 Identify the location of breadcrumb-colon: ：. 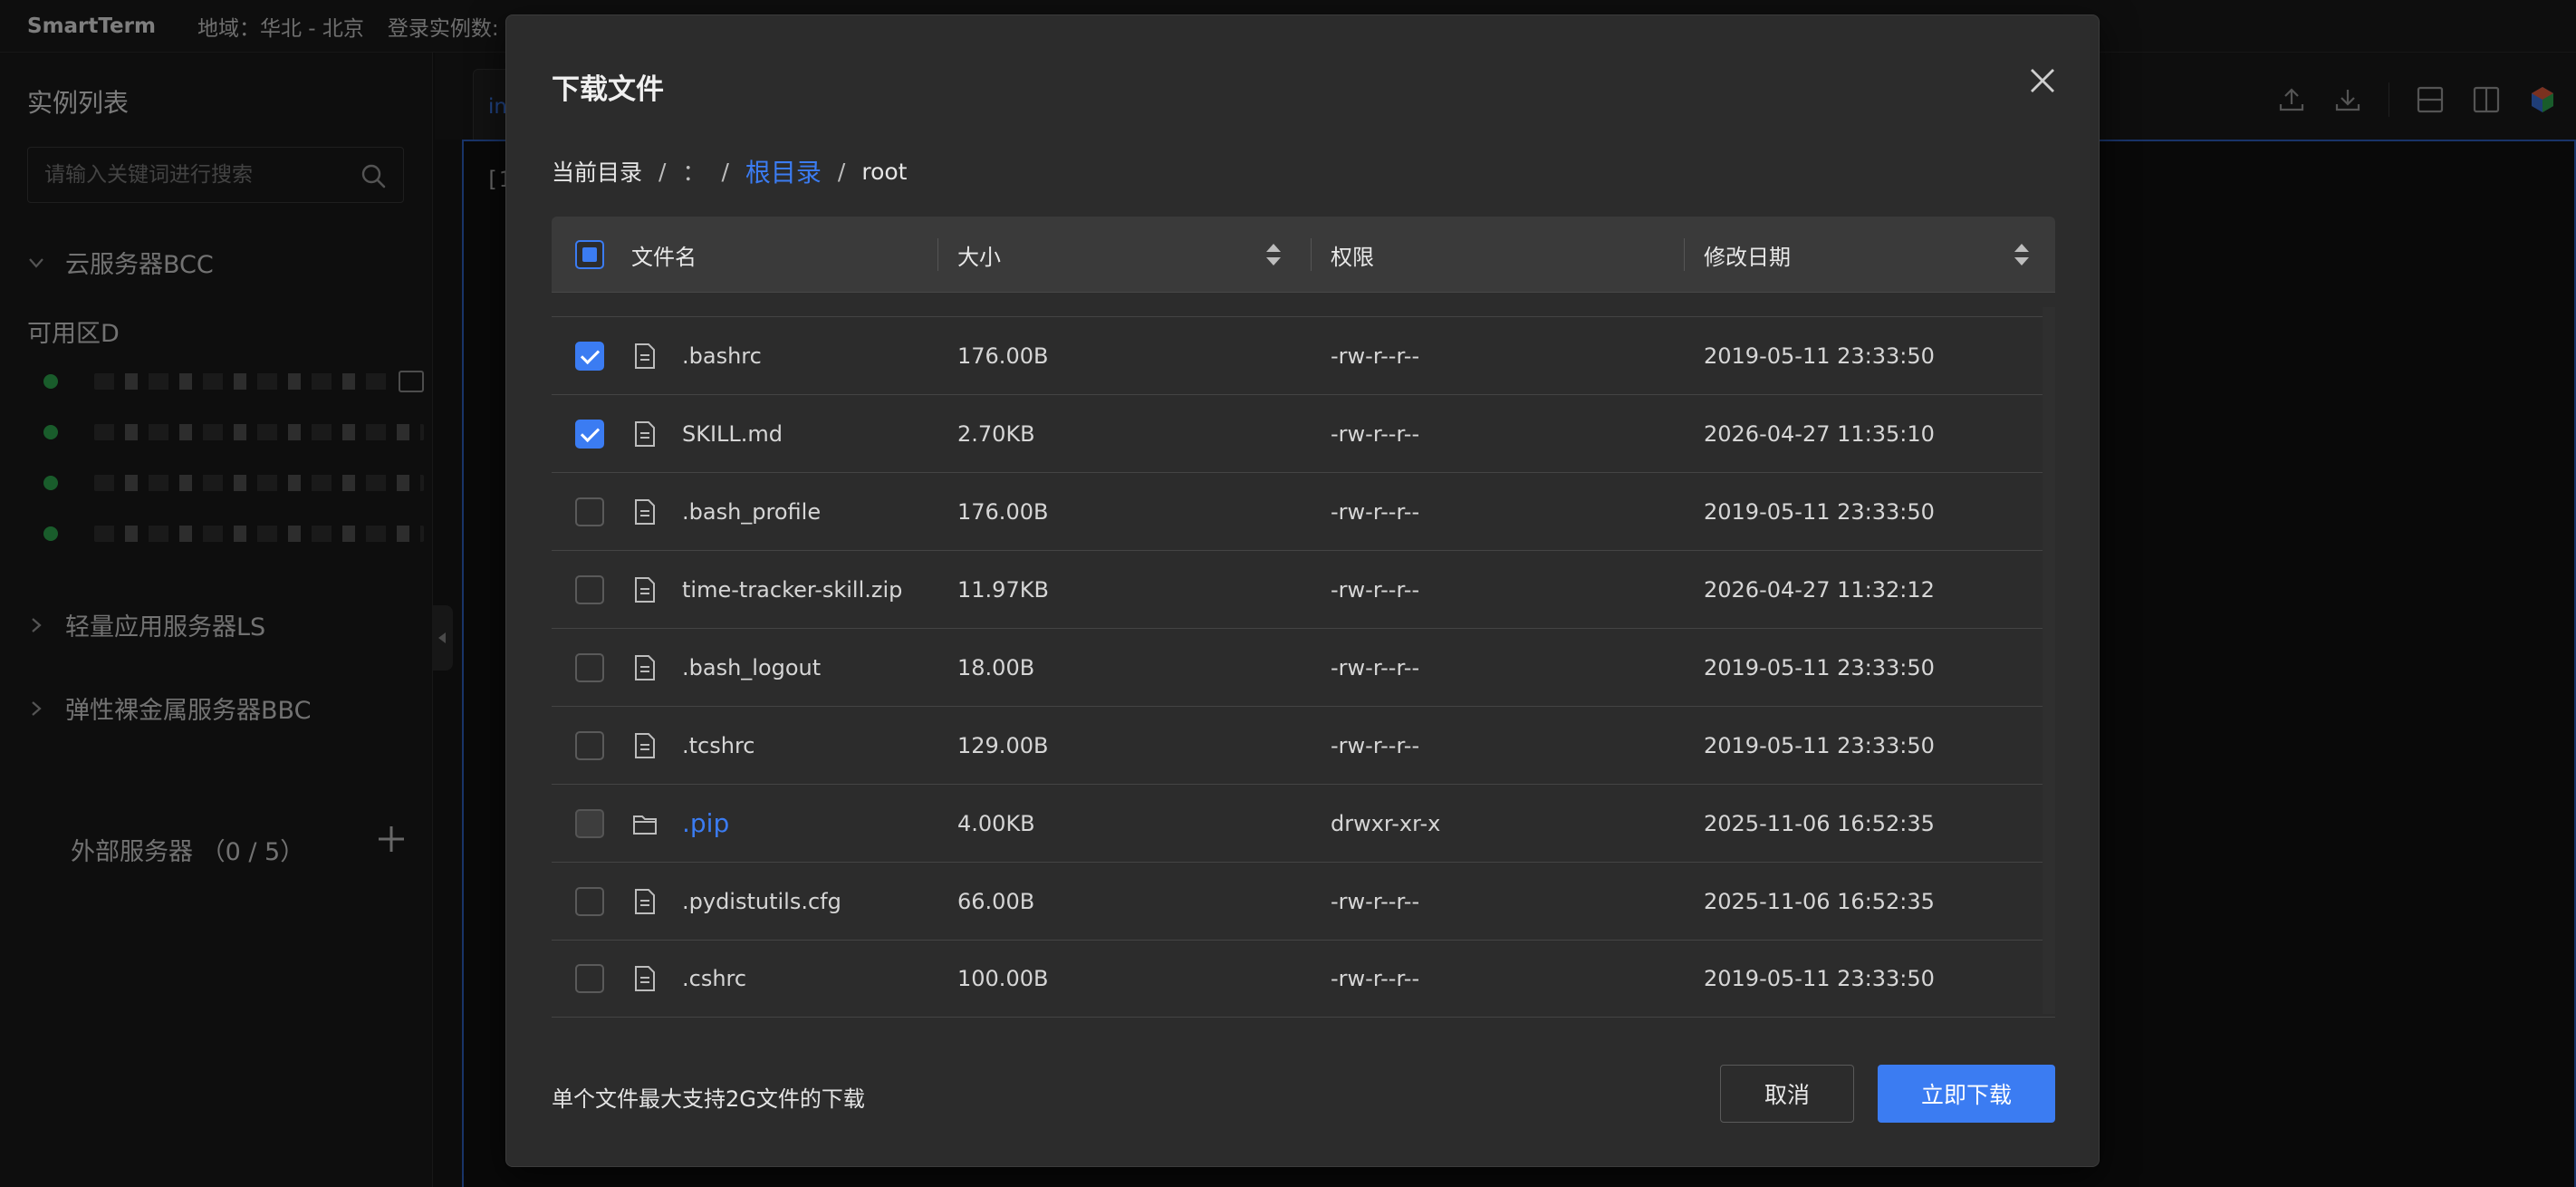
(694, 172).